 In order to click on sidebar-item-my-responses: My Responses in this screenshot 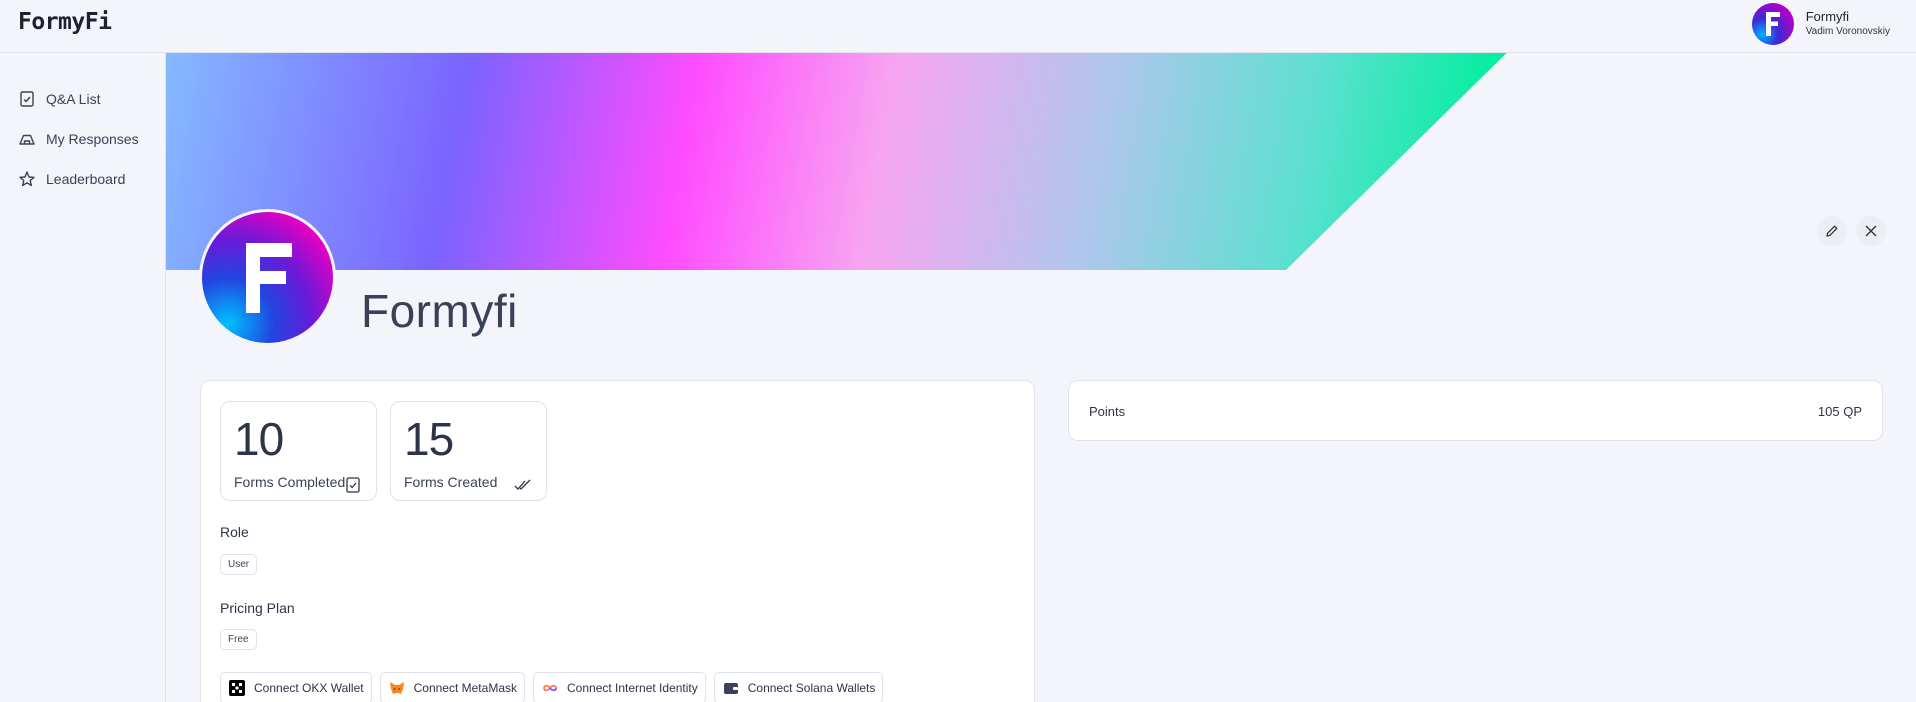, I will do `click(78, 139)`.